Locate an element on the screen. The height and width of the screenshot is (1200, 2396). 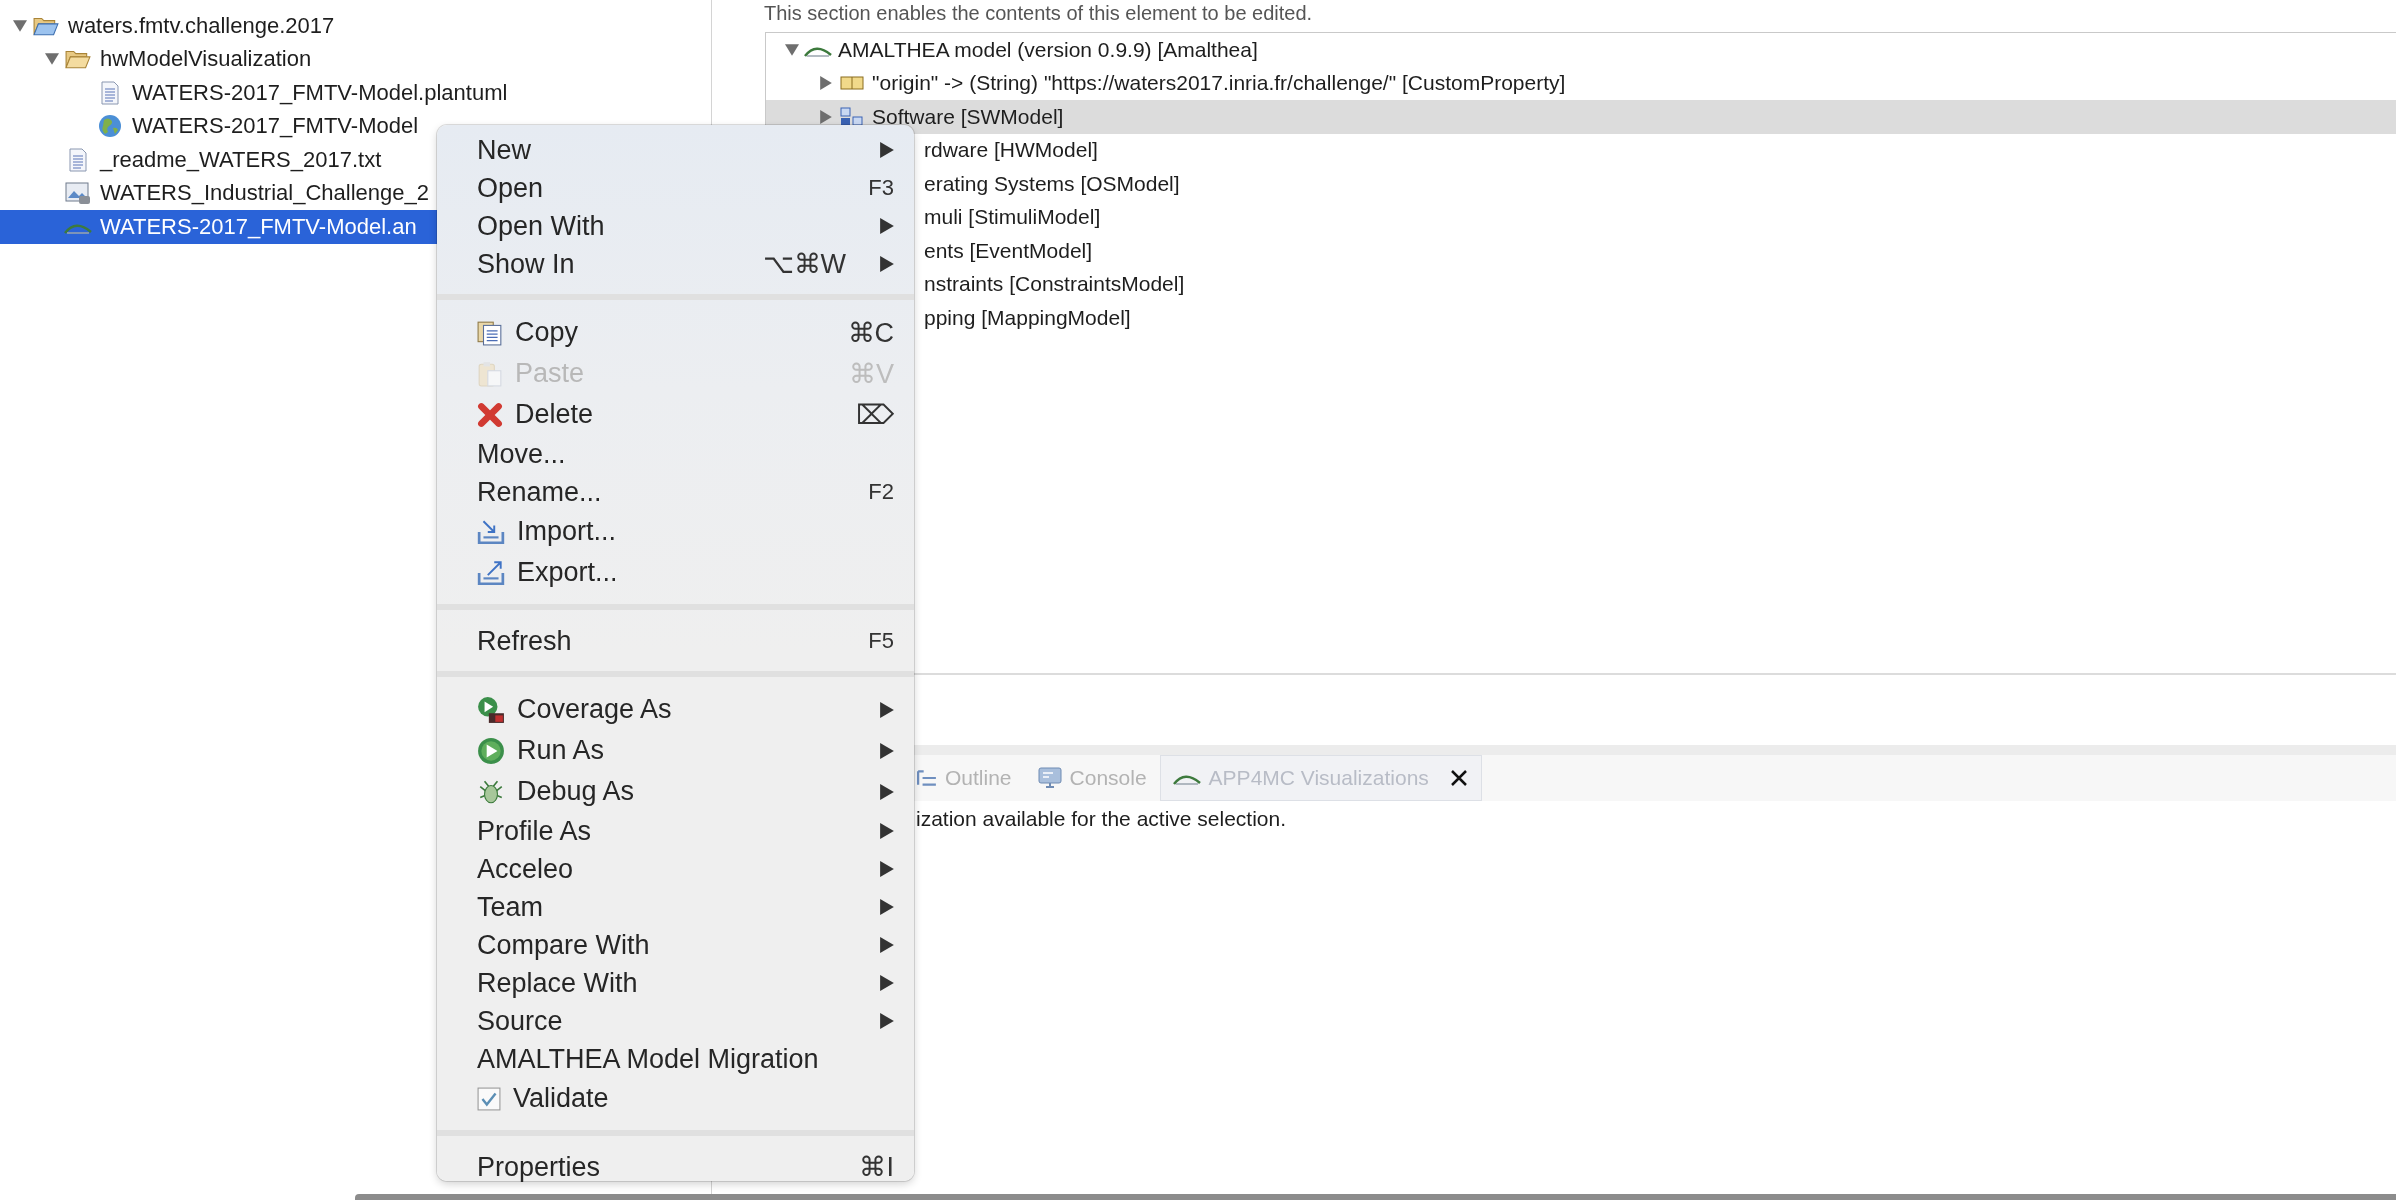
shortcut-label: F3 is located at coordinates (881, 188).